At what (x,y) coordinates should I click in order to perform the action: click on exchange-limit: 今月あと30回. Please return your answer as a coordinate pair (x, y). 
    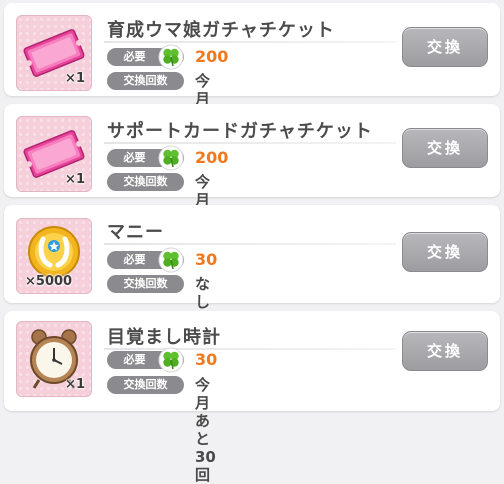
    Looking at the image, I should click on (205, 430).